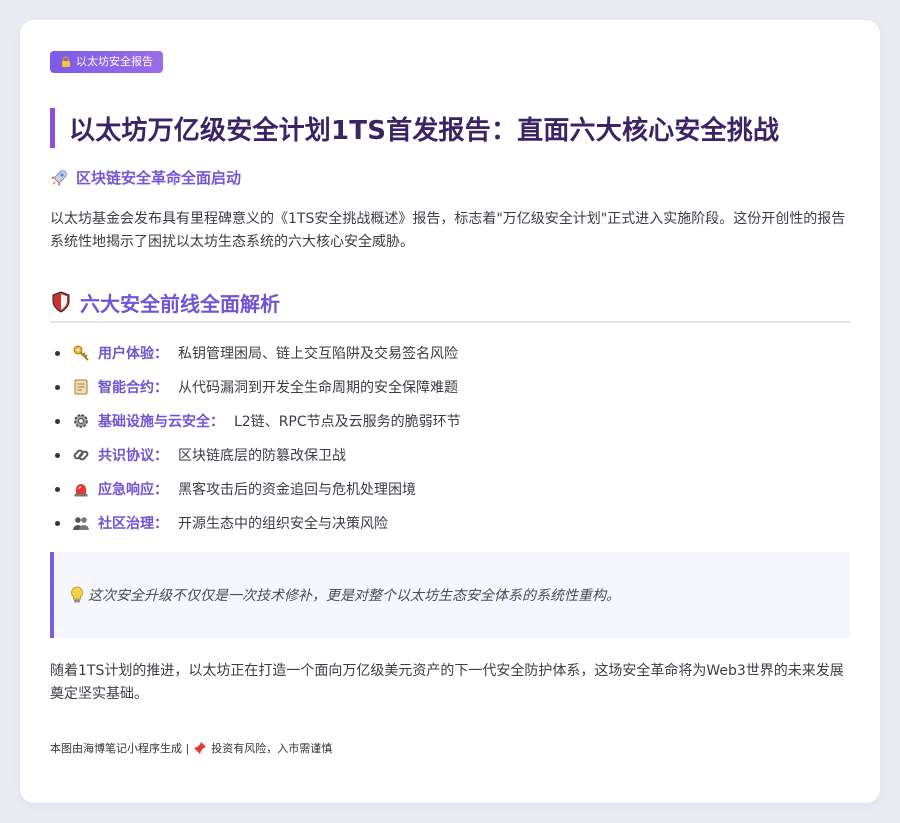 Image resolution: width=900 pixels, height=823 pixels. What do you see at coordinates (81, 353) in the screenshot?
I see `key-icon` at bounding box center [81, 353].